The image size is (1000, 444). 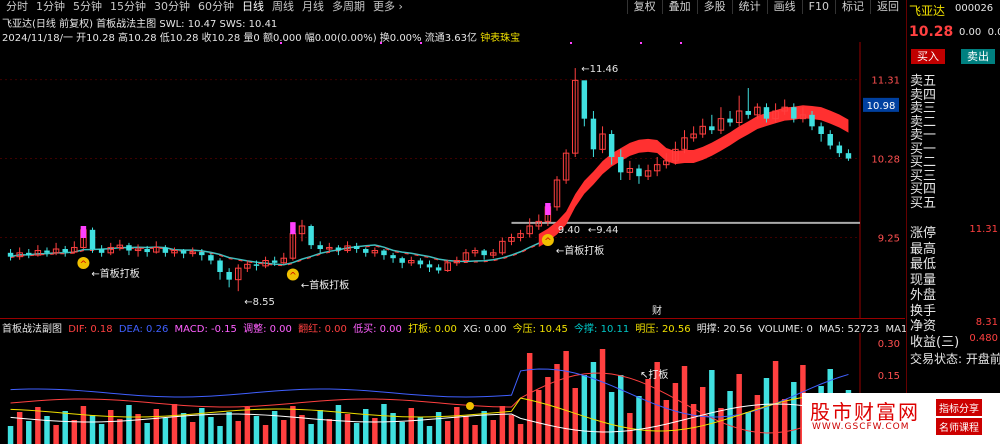 I want to click on panel-change: 0.00 0.00, so click(x=979, y=32).